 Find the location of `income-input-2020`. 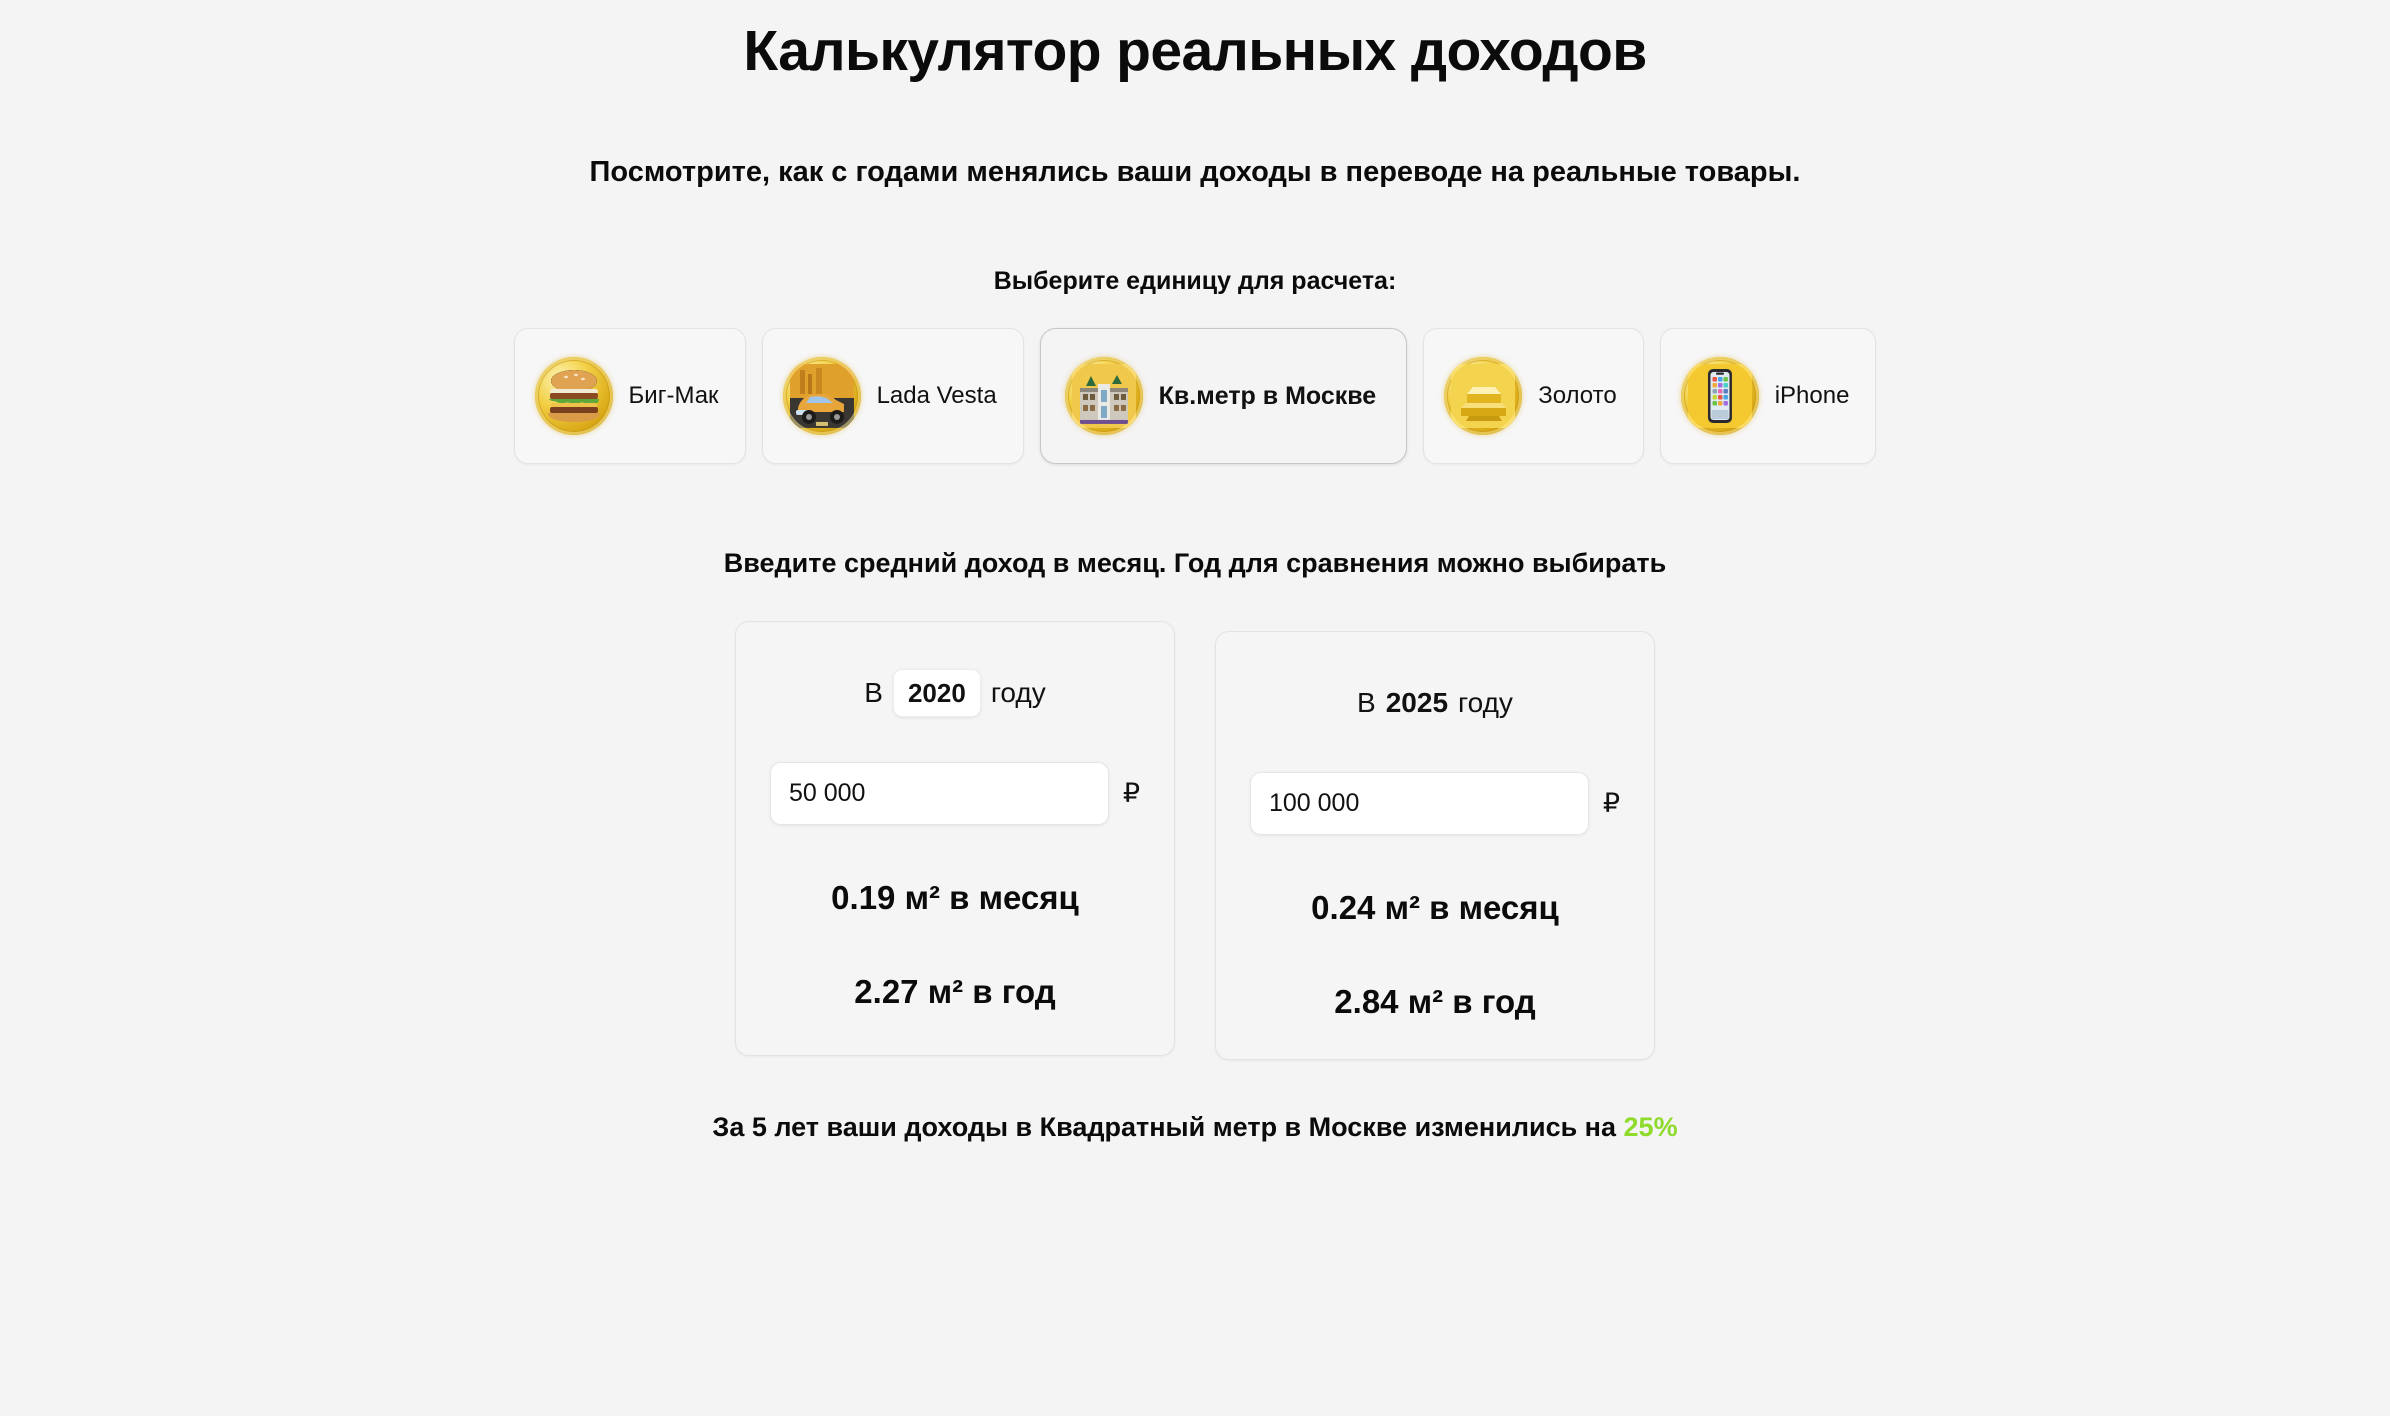

income-input-2020 is located at coordinates (939, 793).